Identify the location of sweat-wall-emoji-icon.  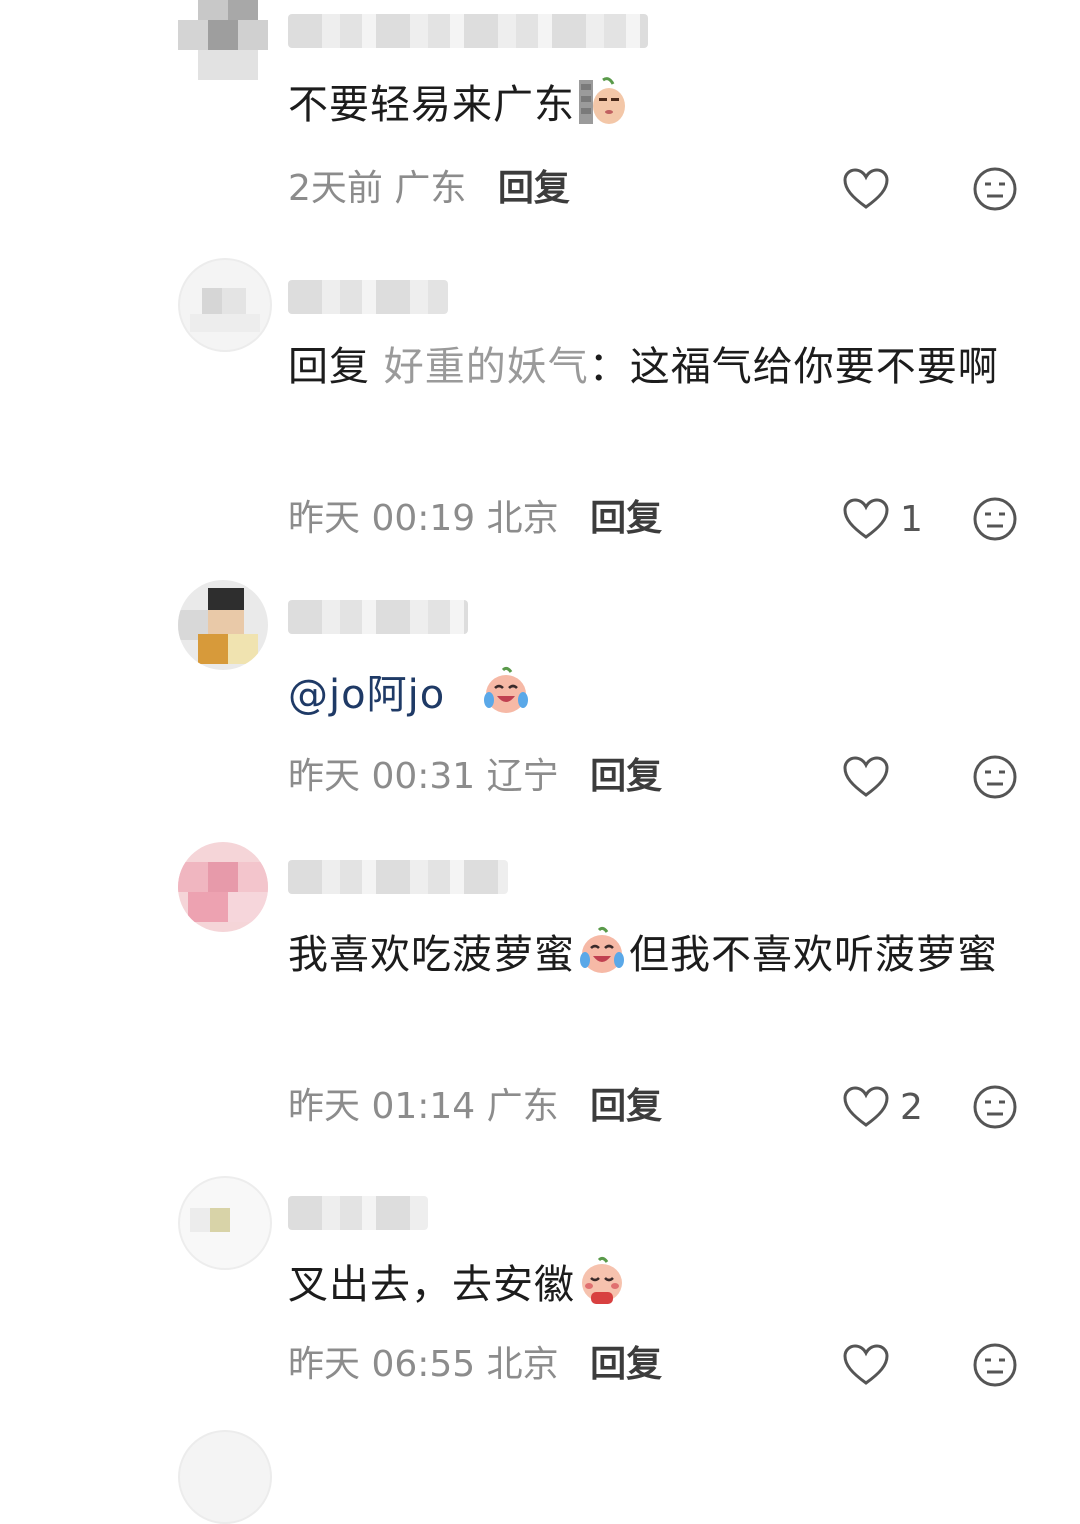
(602, 100).